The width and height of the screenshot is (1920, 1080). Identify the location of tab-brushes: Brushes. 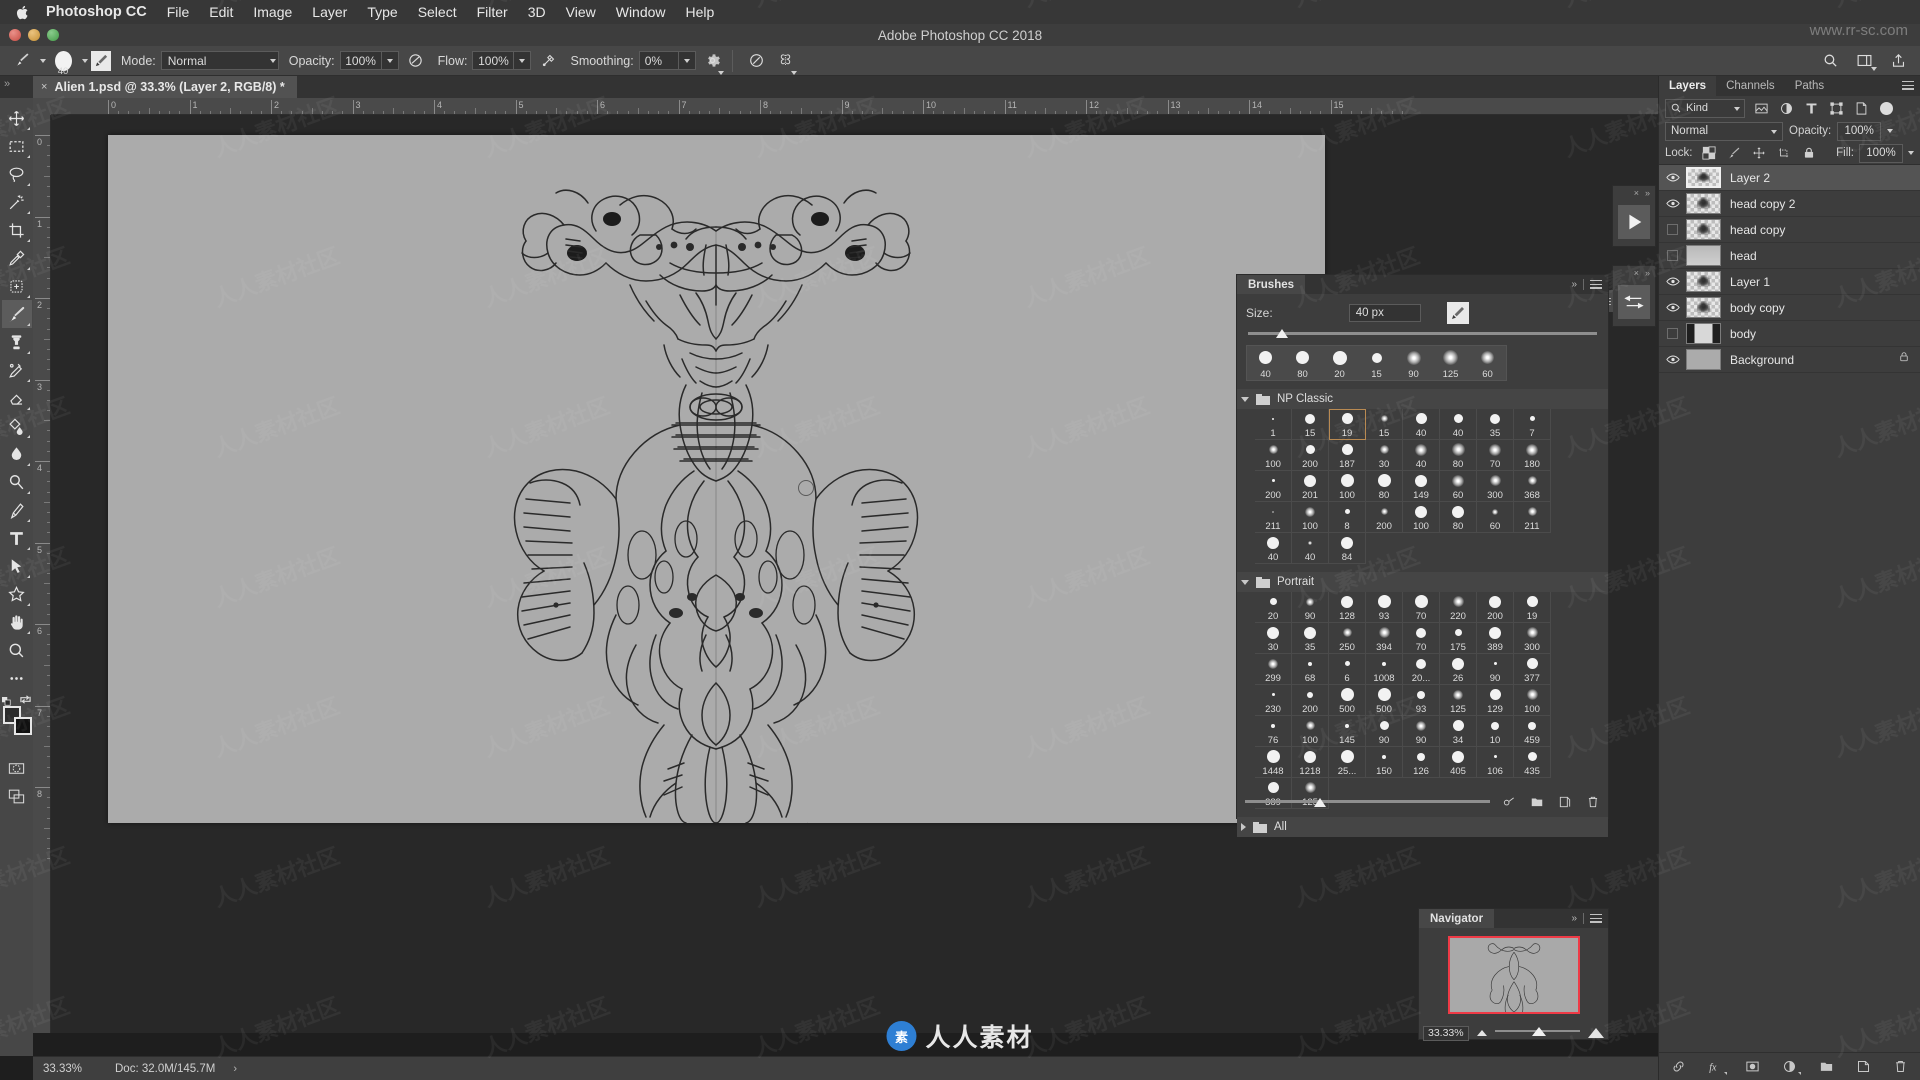
(1271, 284).